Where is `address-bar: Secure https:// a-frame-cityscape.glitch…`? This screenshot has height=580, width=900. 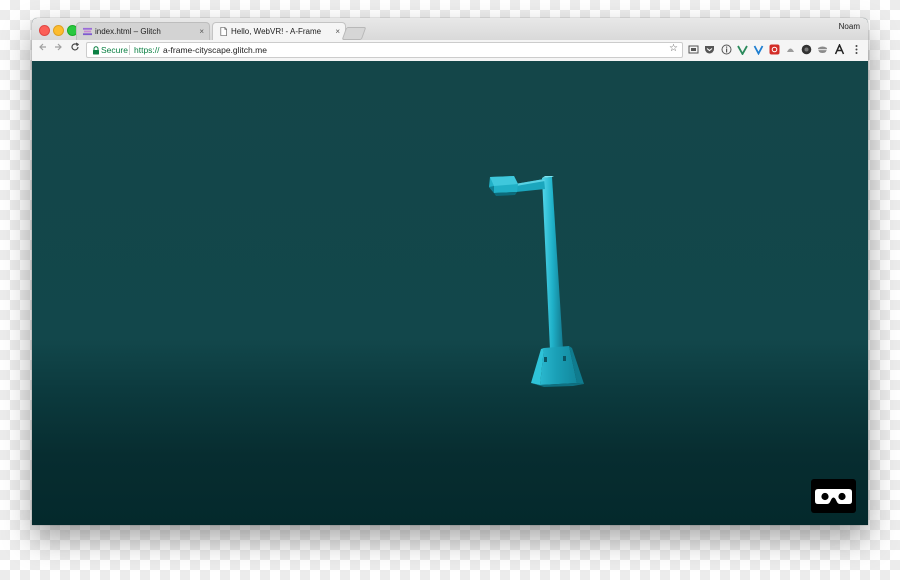
address-bar: Secure https:// a-frame-cityscape.glitch… is located at coordinates (384, 50).